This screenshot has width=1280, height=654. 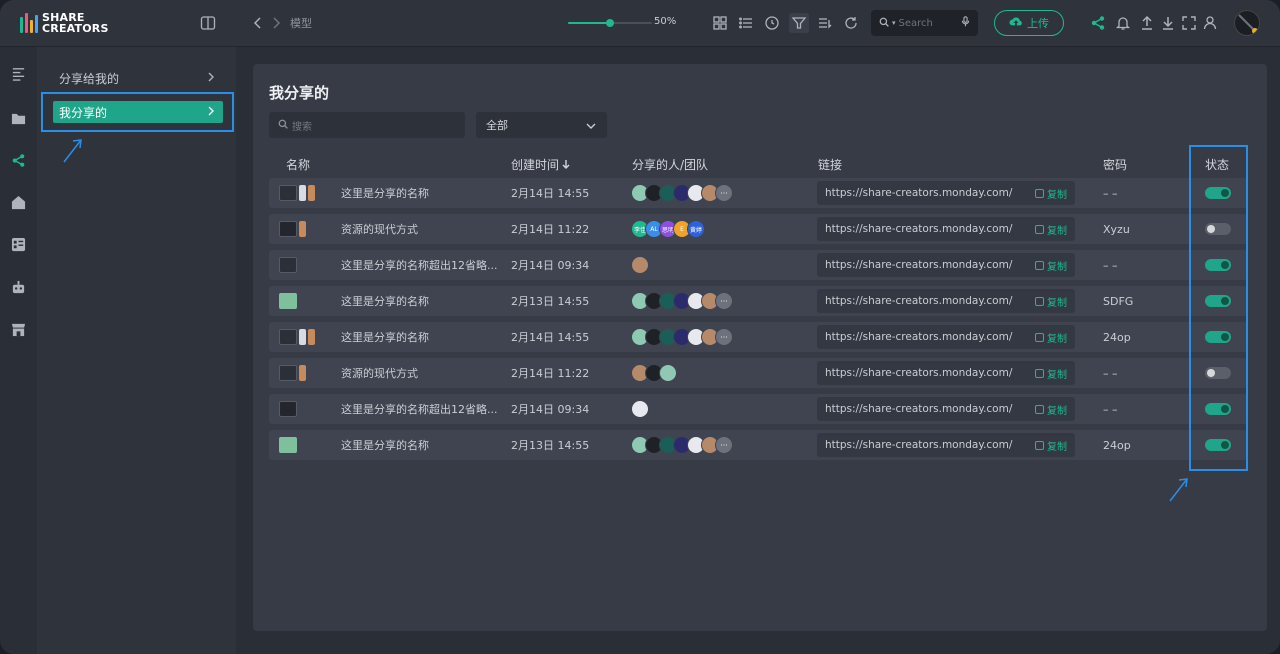 I want to click on team-avatar: 黄婷, so click(x=696, y=229).